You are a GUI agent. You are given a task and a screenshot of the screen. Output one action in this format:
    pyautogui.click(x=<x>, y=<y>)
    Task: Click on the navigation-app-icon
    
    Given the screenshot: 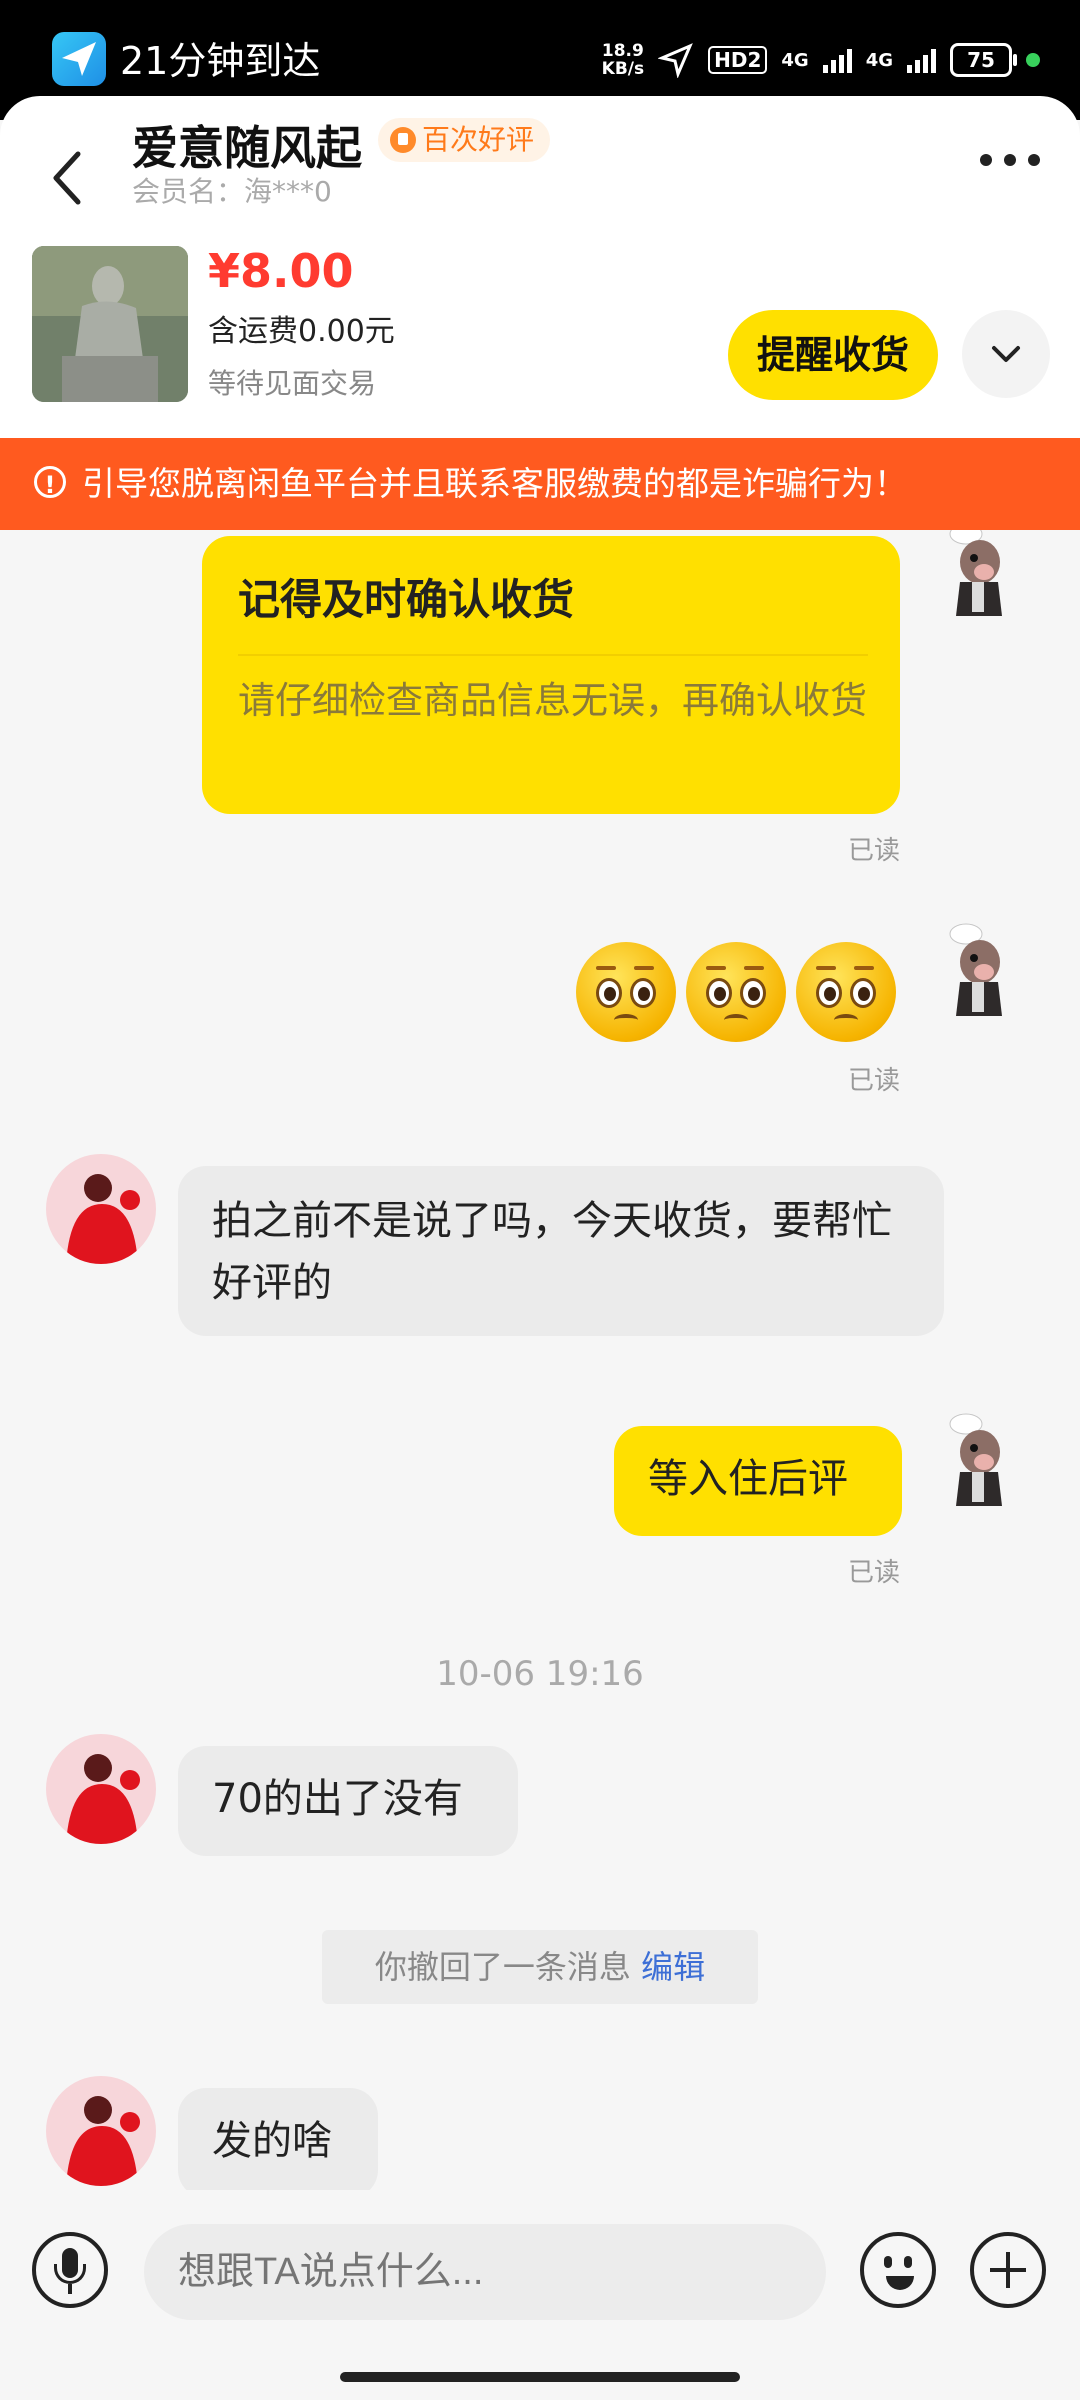 What is the action you would take?
    pyautogui.click(x=79, y=59)
    